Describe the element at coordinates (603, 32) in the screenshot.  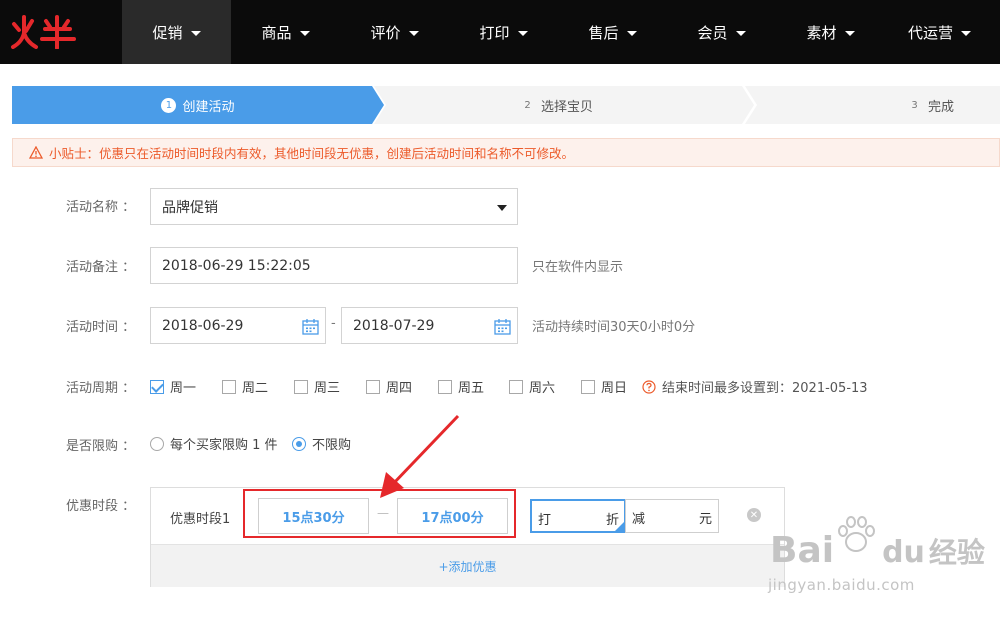
I see `nav-label: 售后` at that location.